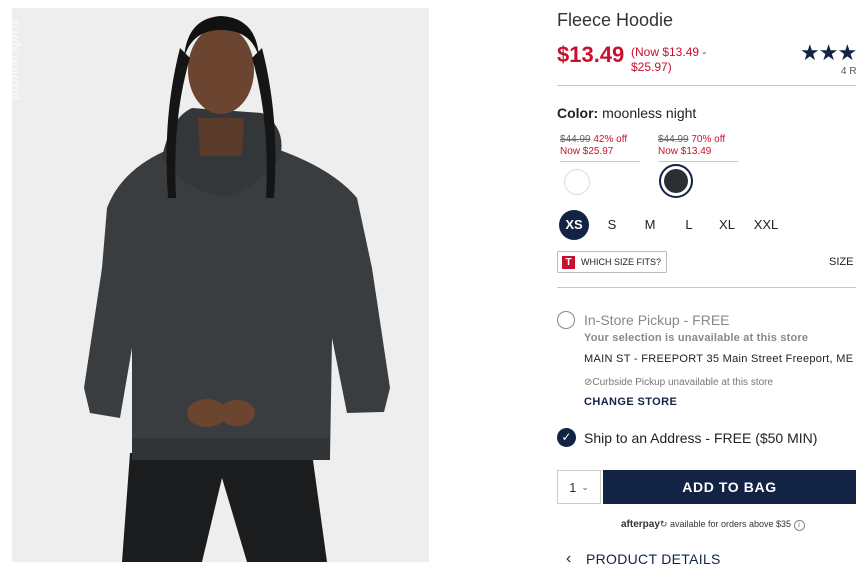 Image resolution: width=856 pixels, height=572 pixels. Describe the element at coordinates (573, 487) in the screenshot. I see `quantity-value: 1` at that location.